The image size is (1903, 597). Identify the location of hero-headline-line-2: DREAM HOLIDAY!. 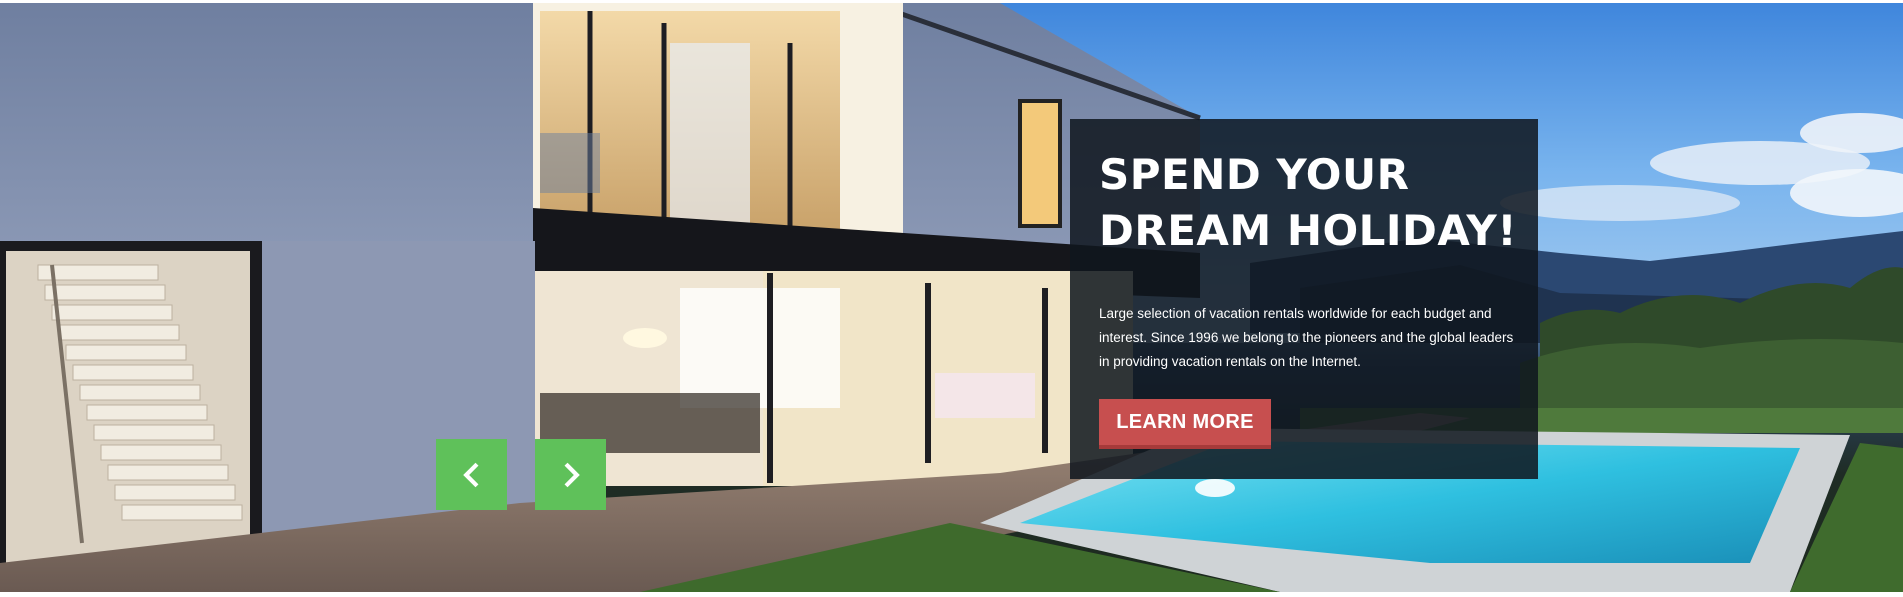
(1308, 230).